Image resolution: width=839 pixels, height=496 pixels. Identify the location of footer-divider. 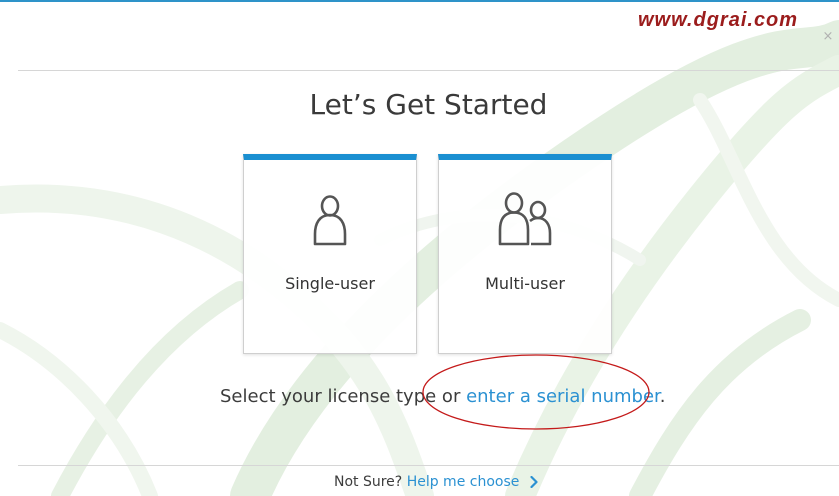
(428, 465).